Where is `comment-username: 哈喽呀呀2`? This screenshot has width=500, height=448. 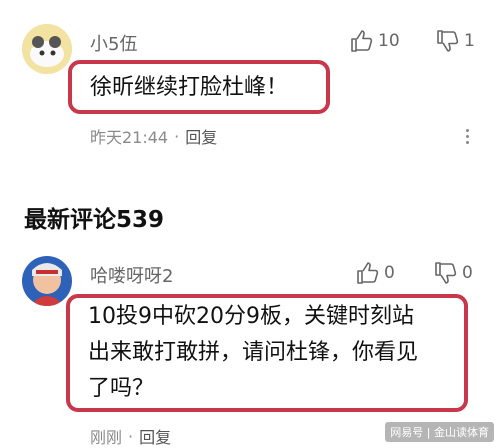 comment-username: 哈喽呀呀2 is located at coordinates (131, 275).